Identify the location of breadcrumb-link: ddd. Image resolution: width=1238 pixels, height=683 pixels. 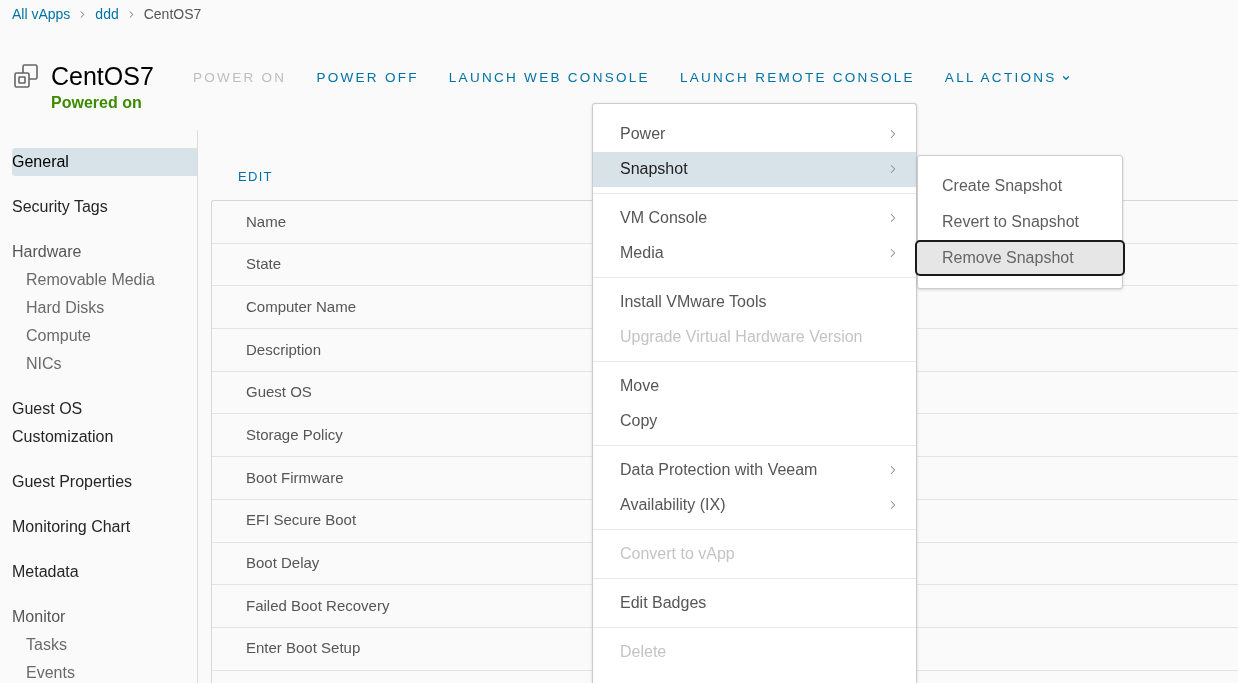
(107, 14).